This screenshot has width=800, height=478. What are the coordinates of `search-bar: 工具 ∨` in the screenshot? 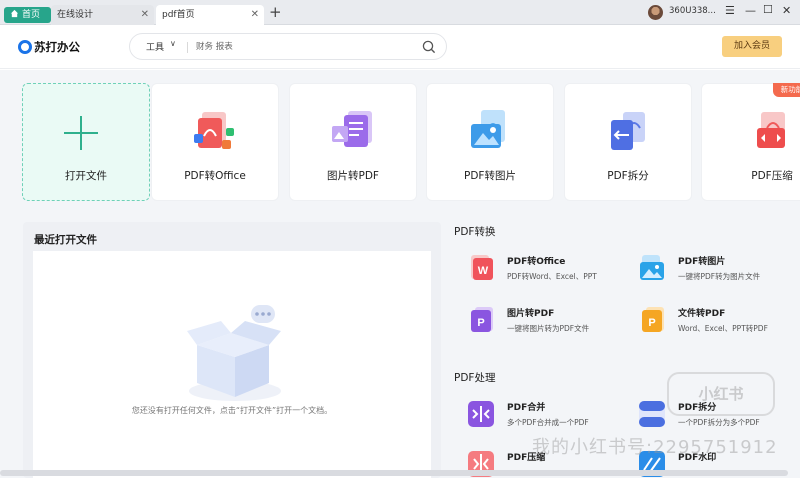 It's located at (288, 46).